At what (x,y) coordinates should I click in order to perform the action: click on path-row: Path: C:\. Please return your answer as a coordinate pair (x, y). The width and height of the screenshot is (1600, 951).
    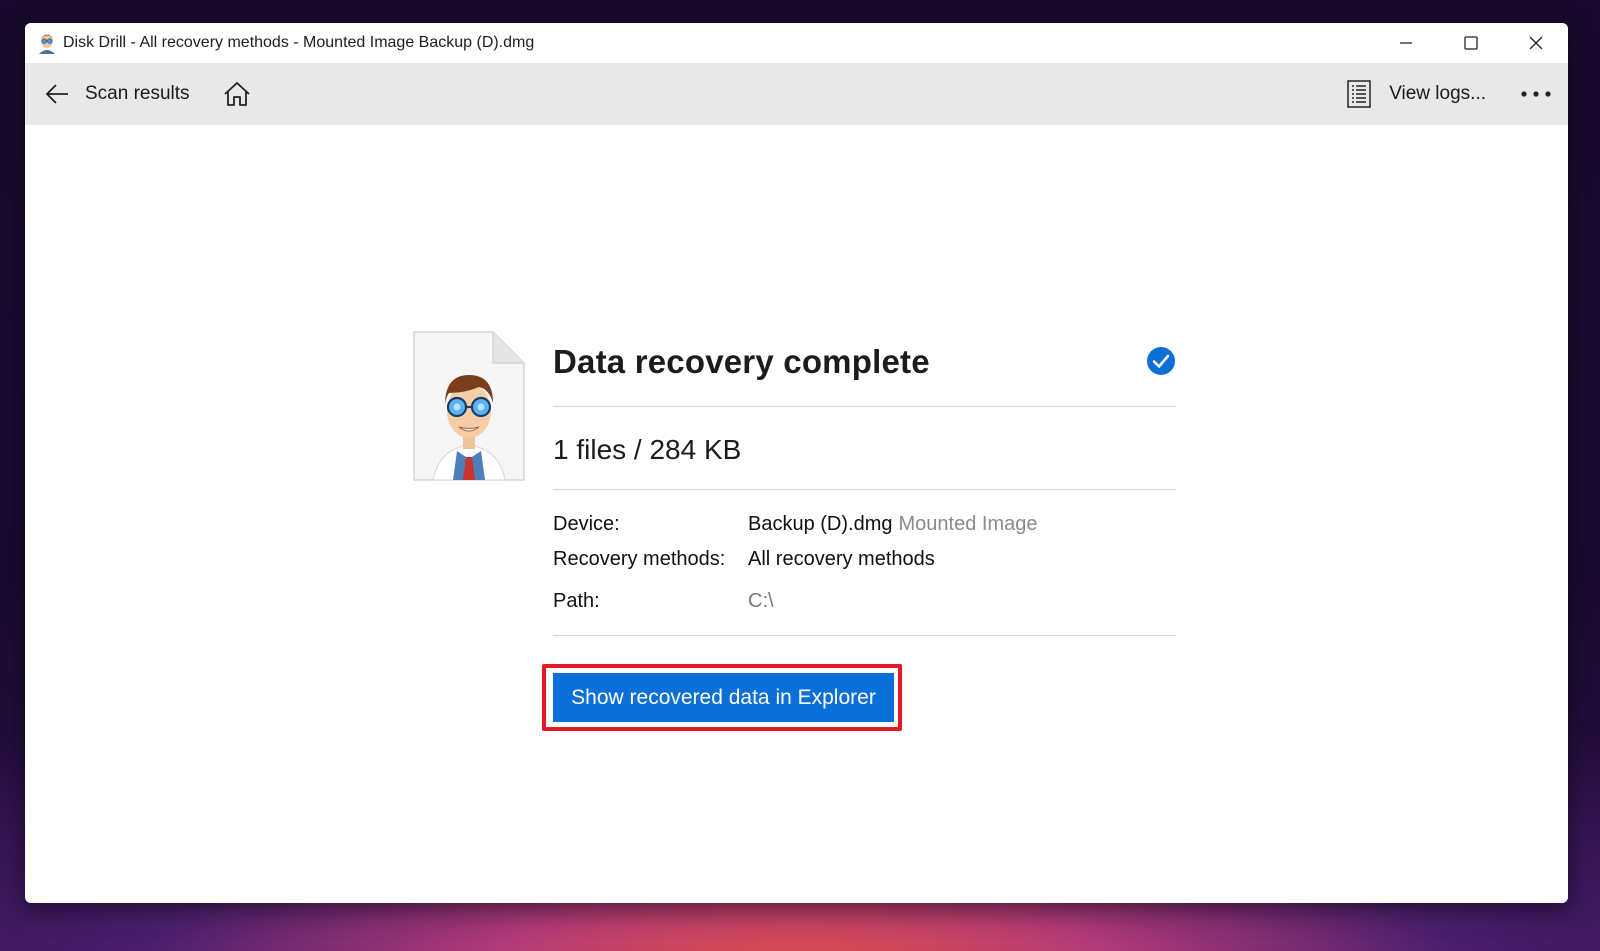
    Looking at the image, I should click on (663, 601).